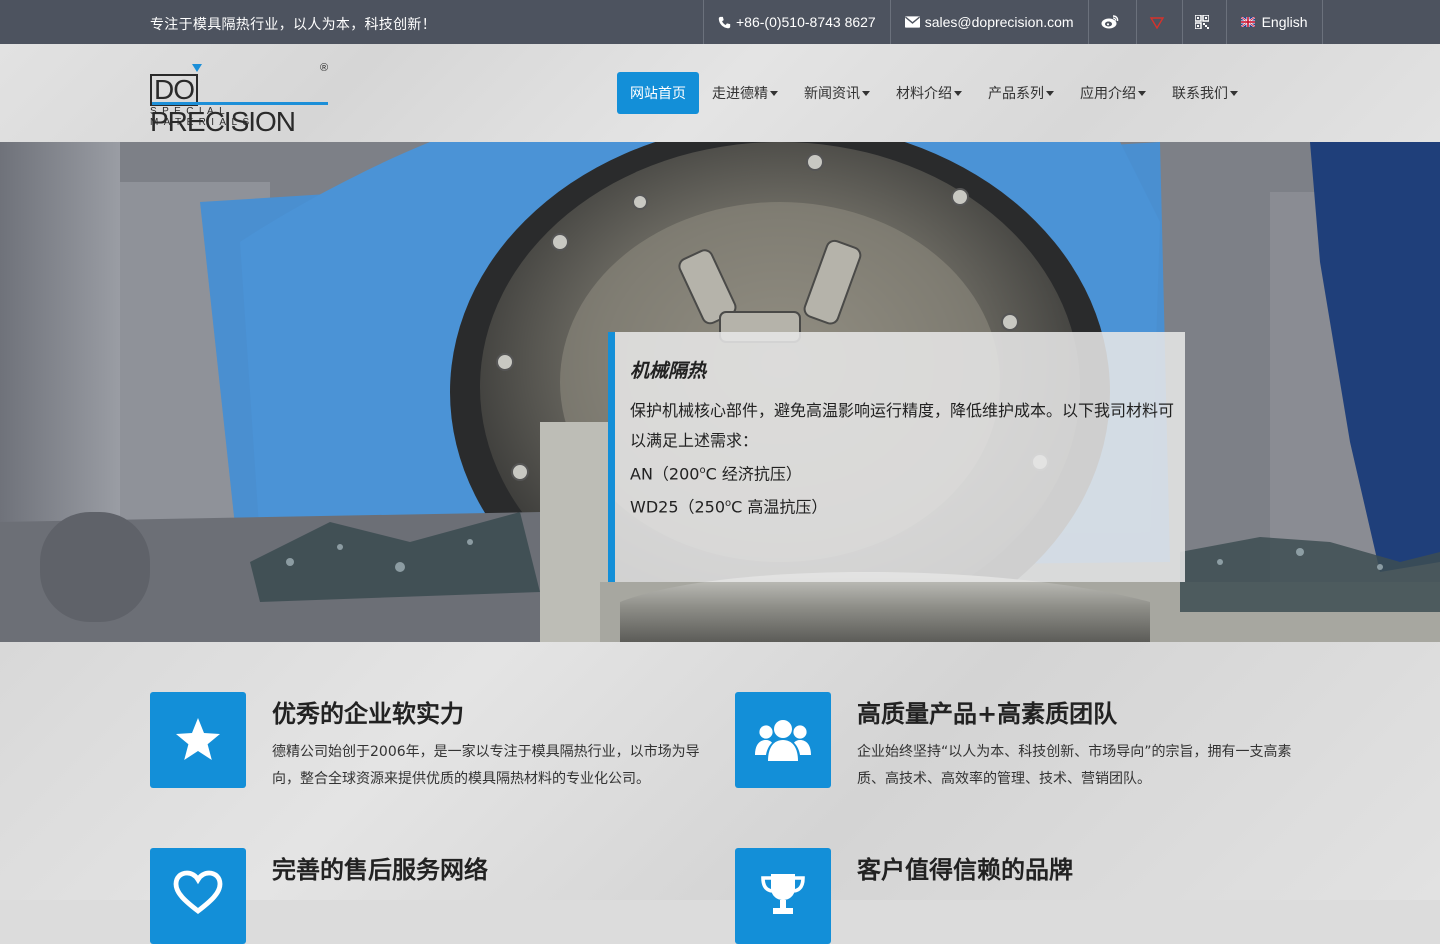 The width and height of the screenshot is (1440, 944). Describe the element at coordinates (716, 474) in the screenshot. I see `hero-material-an: AN（200oC 经济抗压）` at that location.